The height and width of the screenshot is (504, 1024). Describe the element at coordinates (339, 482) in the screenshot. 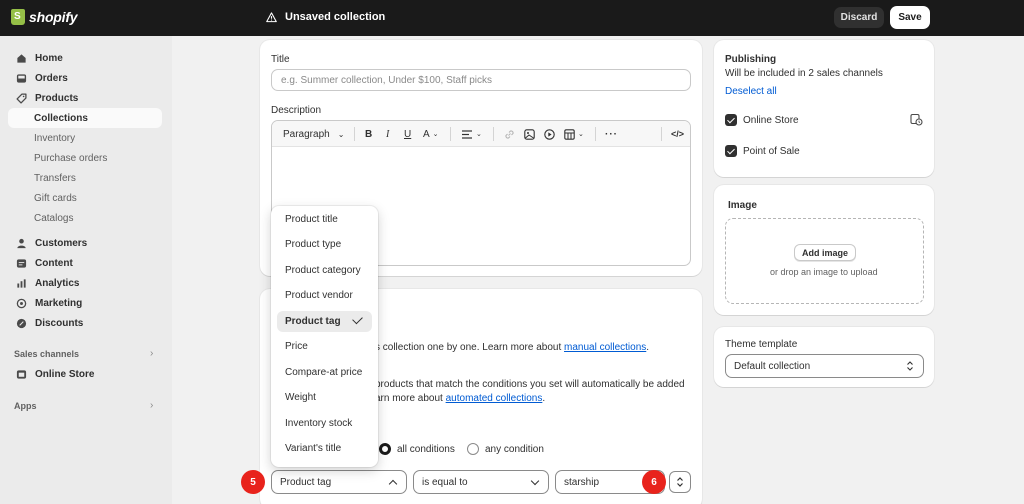

I see `condition-field-select: Product tag` at that location.